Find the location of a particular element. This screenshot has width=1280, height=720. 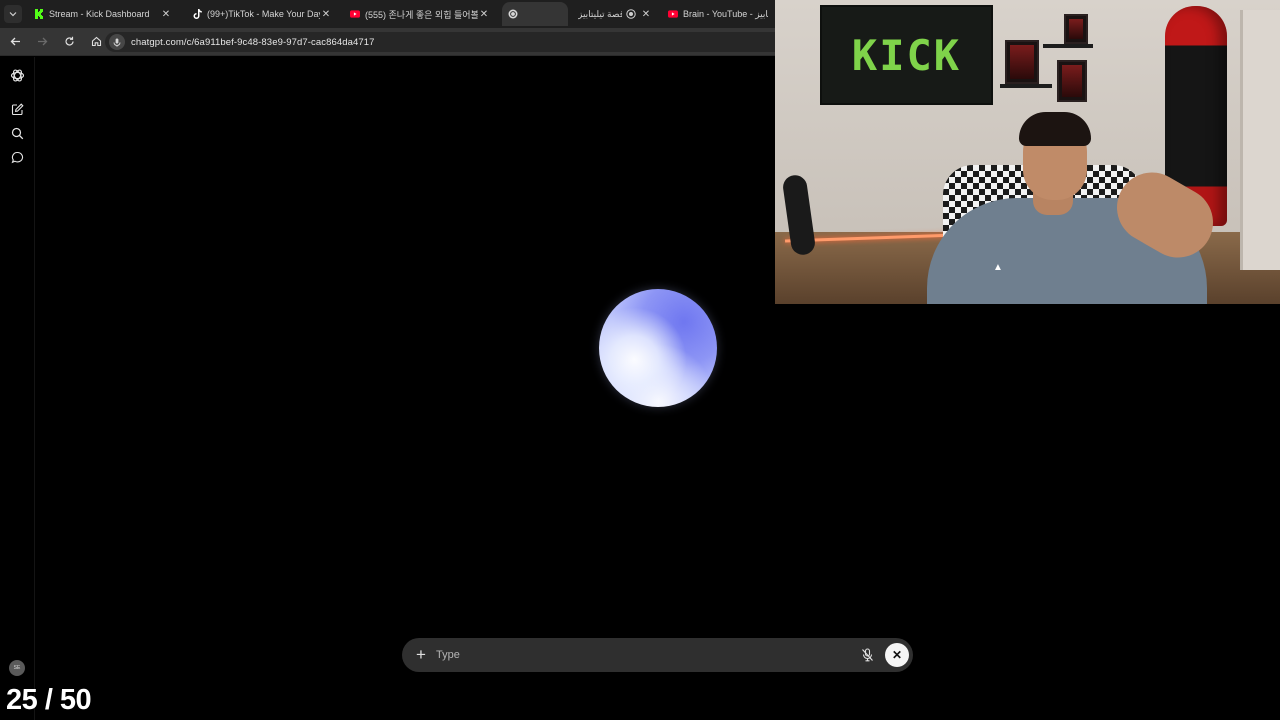

search-icon is located at coordinates (17, 133).